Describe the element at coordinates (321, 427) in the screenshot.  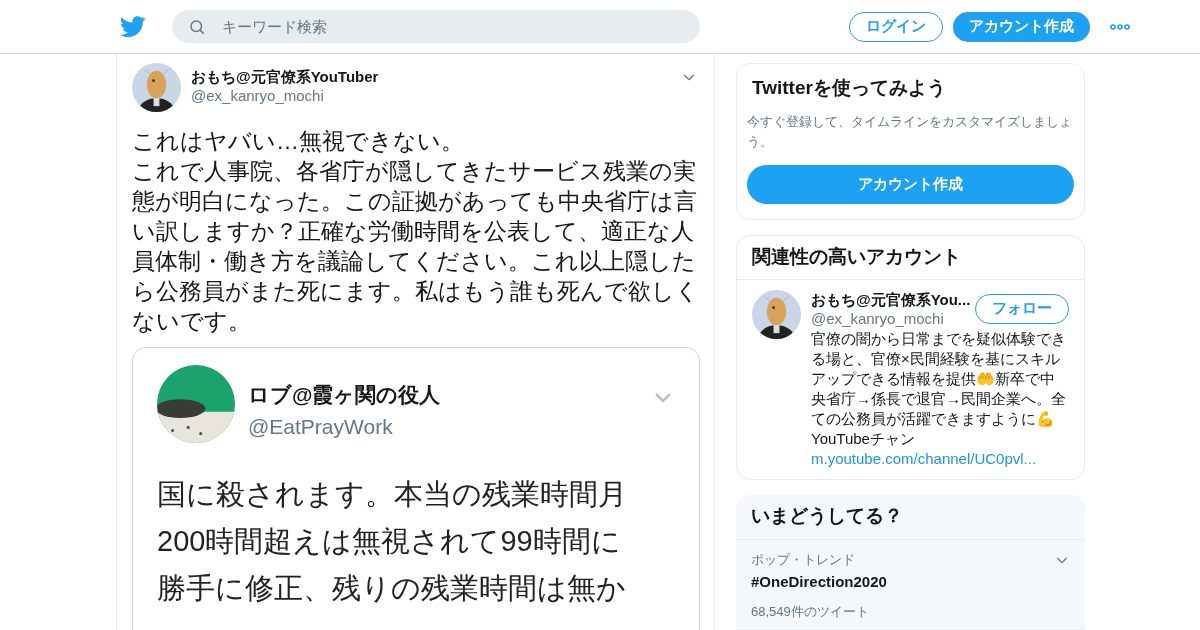
I see `author-handle: @EatPrayWork` at that location.